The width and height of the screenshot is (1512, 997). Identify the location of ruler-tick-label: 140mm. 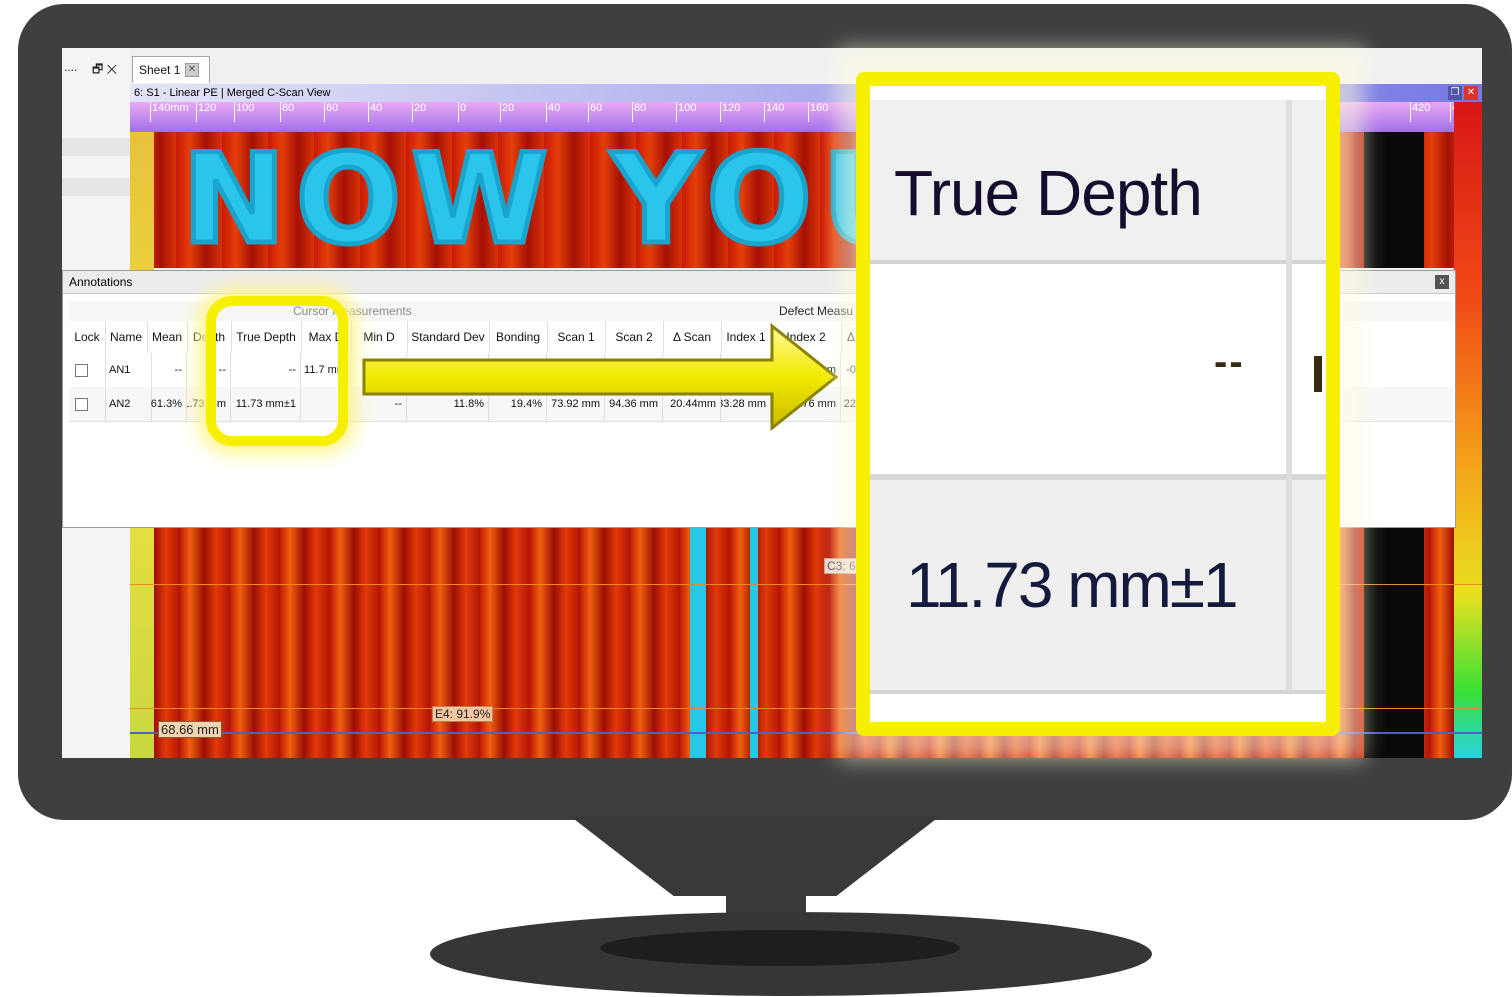
(169, 112).